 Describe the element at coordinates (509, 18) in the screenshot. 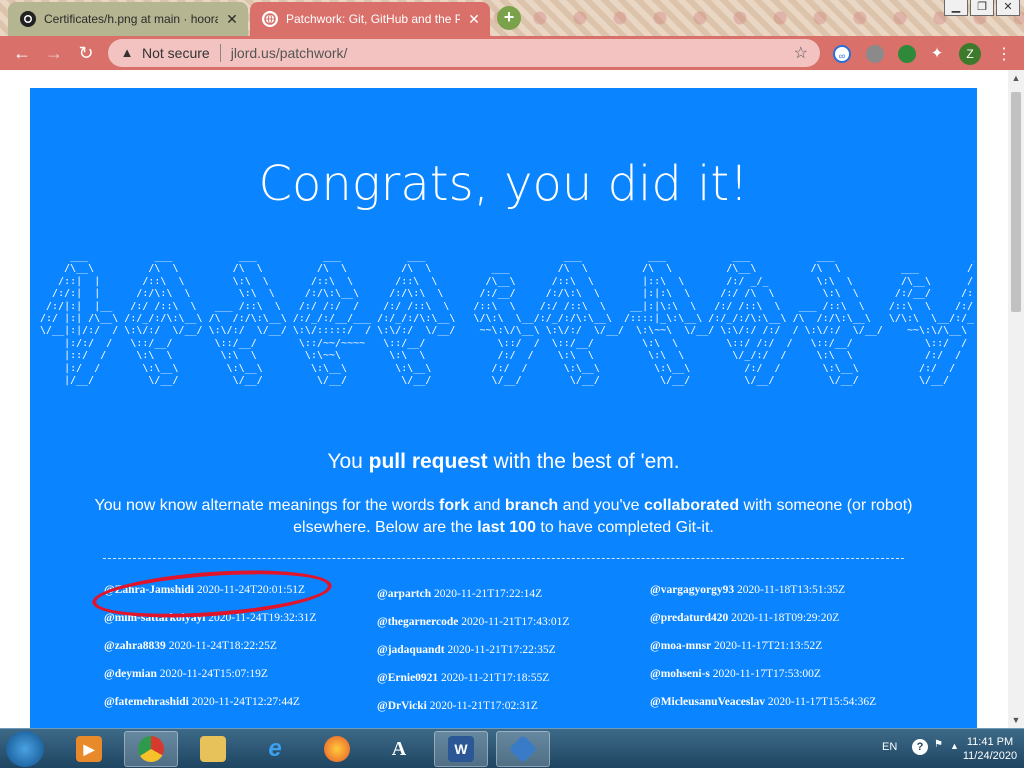

I see `new-tab-button: +` at that location.